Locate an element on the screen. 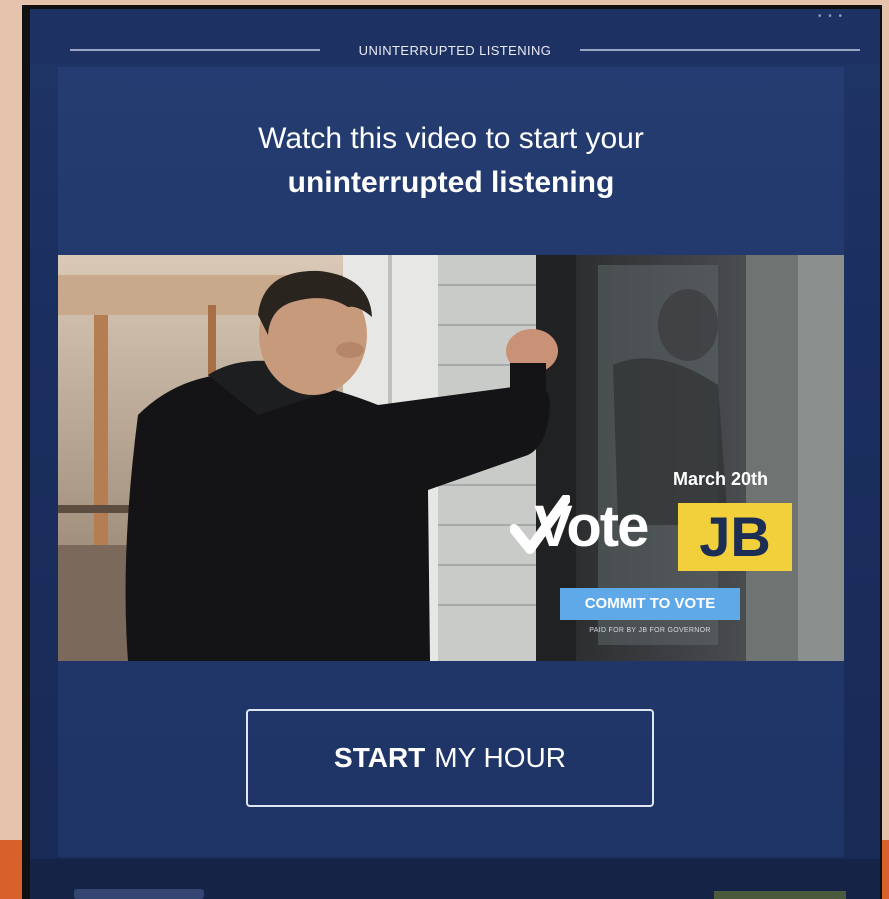  headline-line-1: Watch this video to start your is located at coordinates (451, 138).